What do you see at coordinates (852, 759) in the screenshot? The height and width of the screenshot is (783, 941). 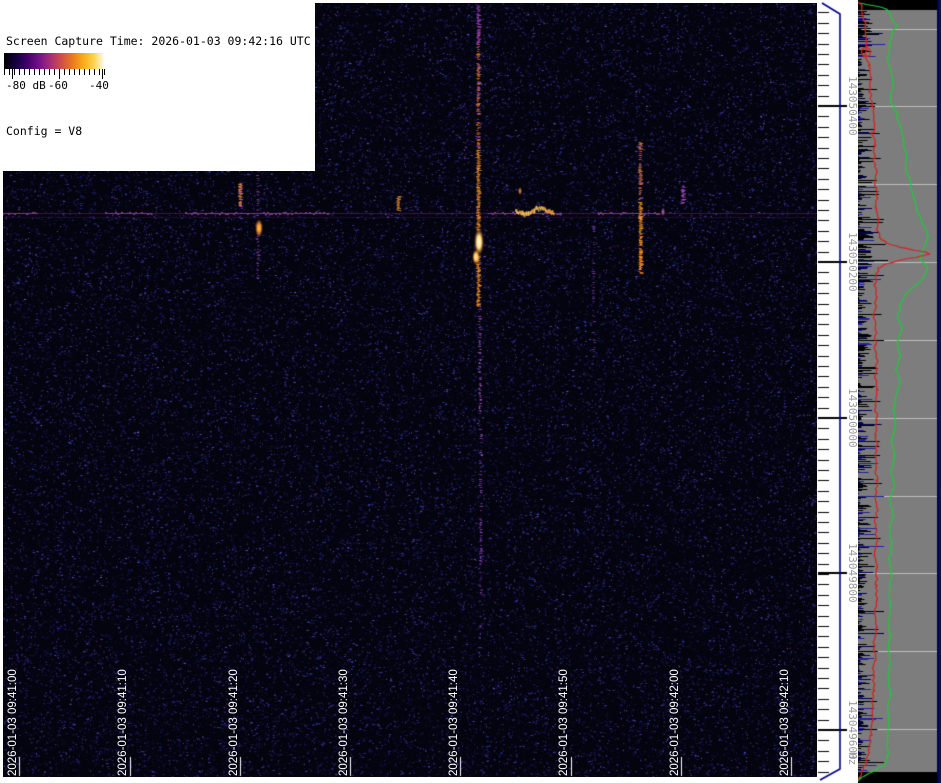 I see `freq-axis-unit: Hz` at bounding box center [852, 759].